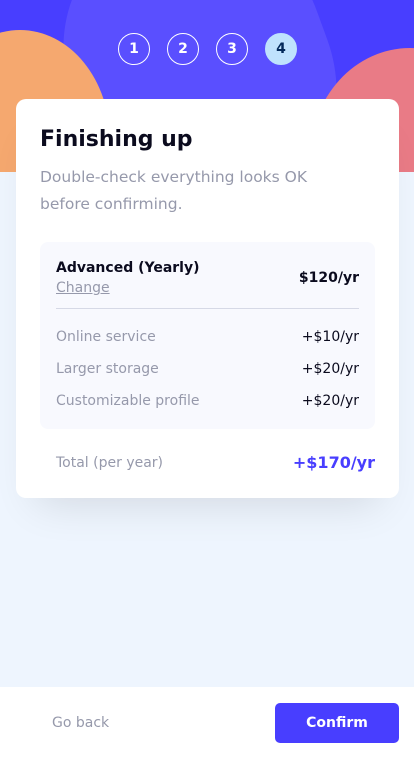 The width and height of the screenshot is (414, 758). I want to click on footer-bar: Go back Confirm, so click(207, 722).